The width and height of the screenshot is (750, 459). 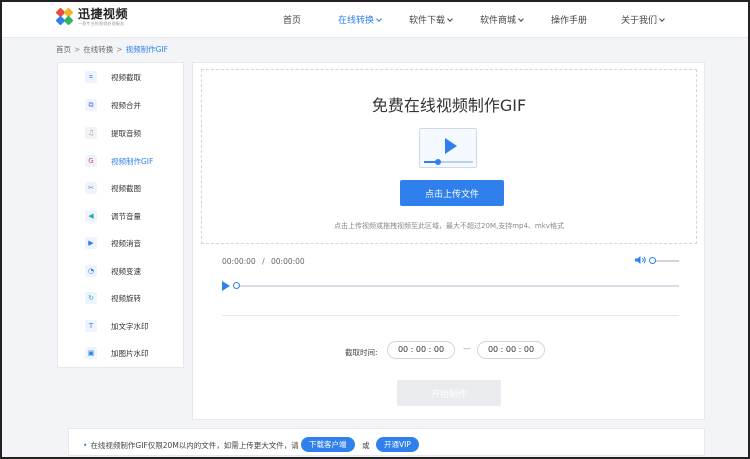 What do you see at coordinates (91, 105) in the screenshot?
I see `merge-icon: ⧉` at bounding box center [91, 105].